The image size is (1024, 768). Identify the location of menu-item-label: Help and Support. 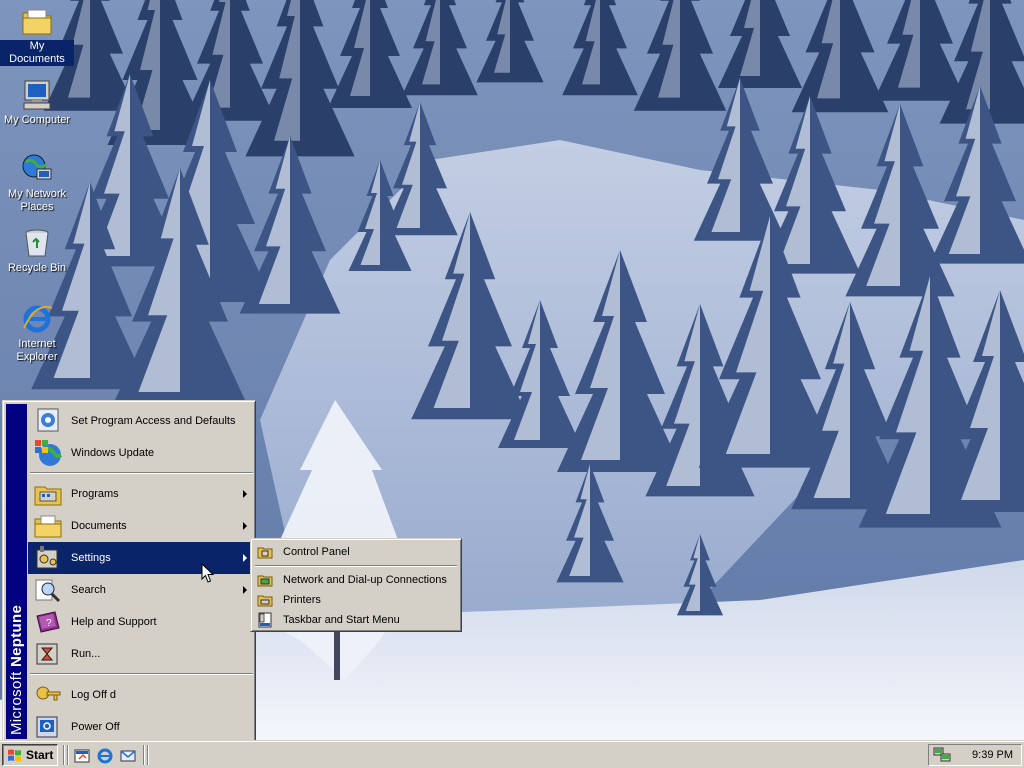
(114, 622).